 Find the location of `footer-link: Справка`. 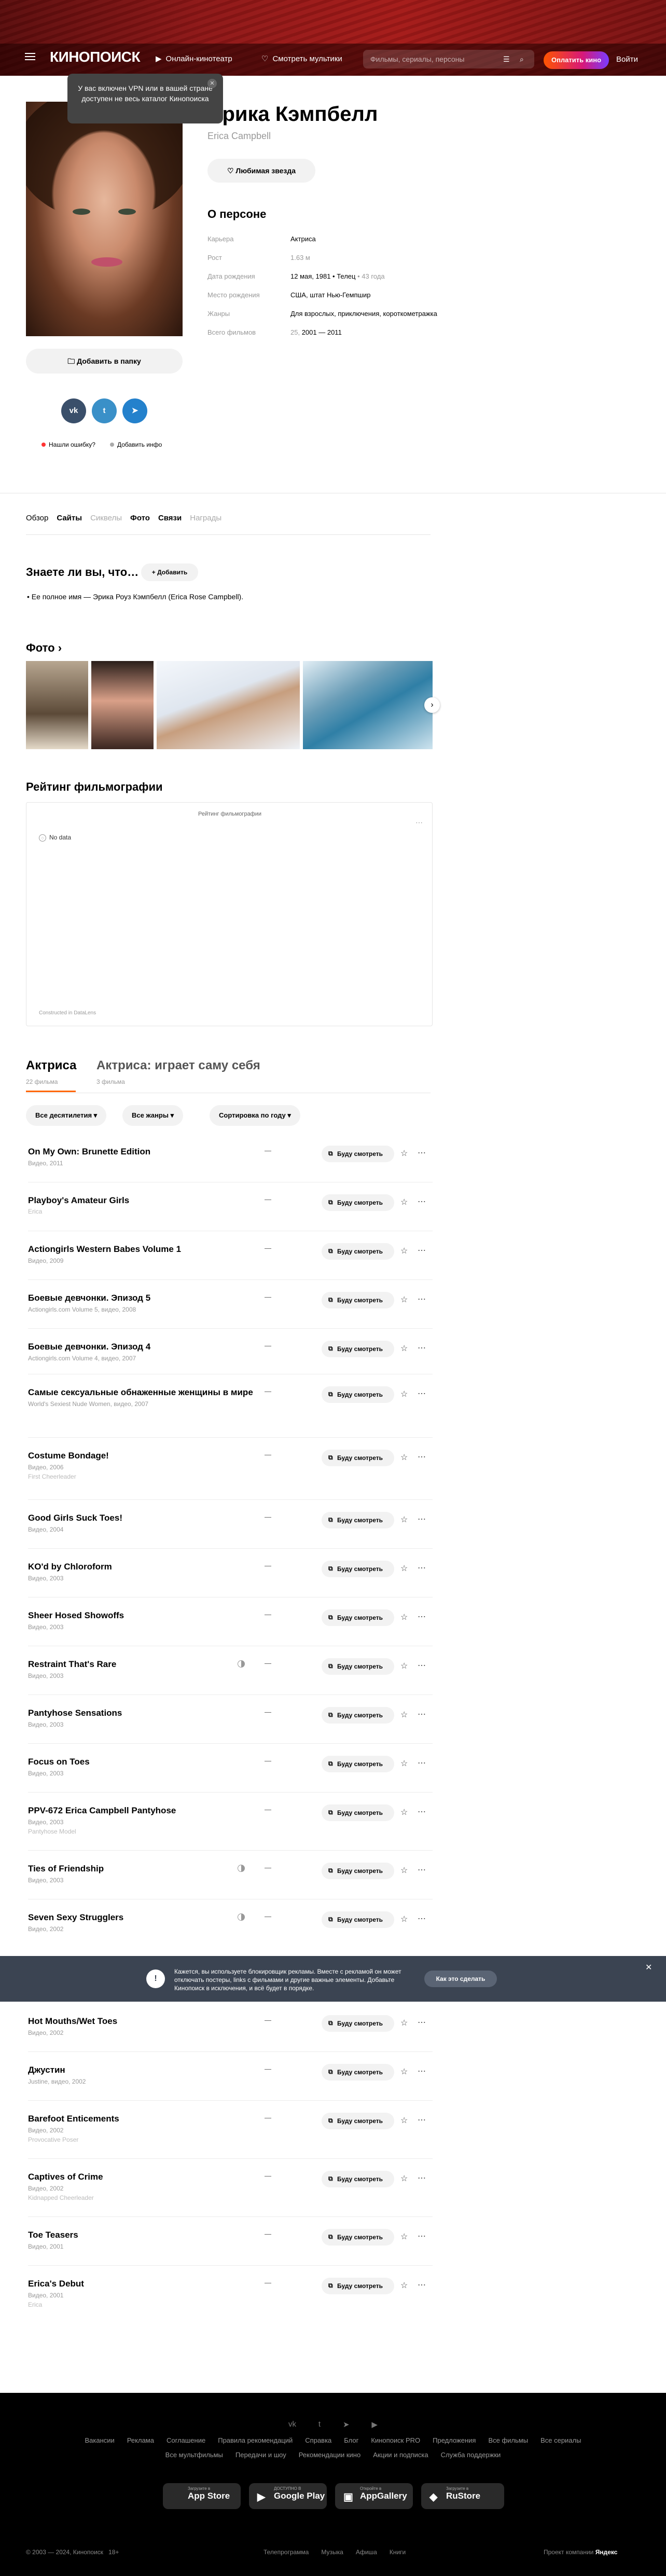

footer-link: Справка is located at coordinates (318, 2440).